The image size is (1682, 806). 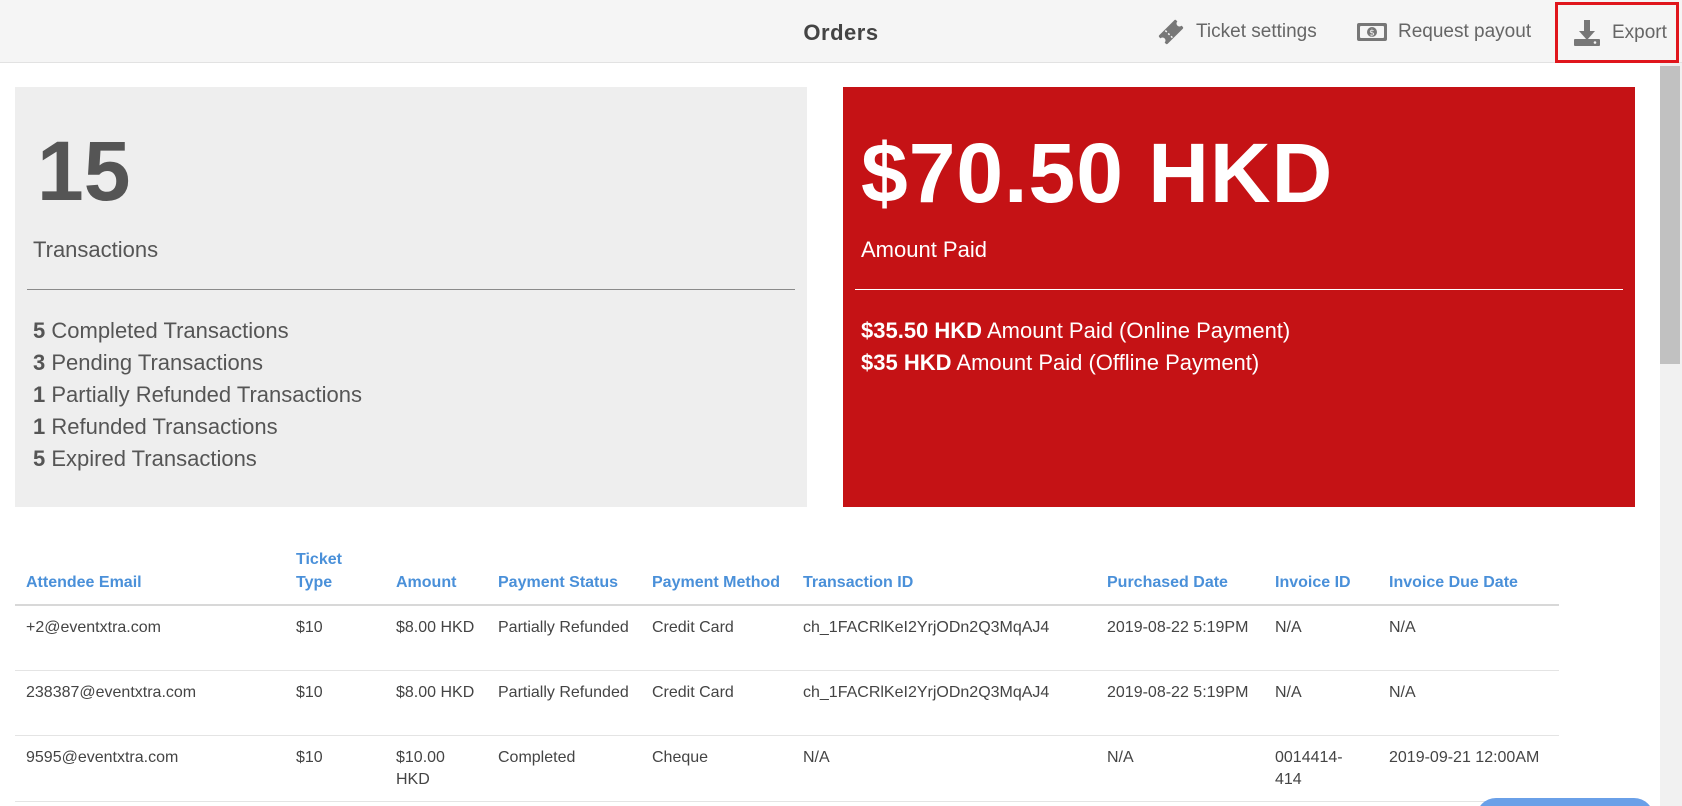 I want to click on stat-completed: 5 Completed Transactions, so click(x=161, y=330).